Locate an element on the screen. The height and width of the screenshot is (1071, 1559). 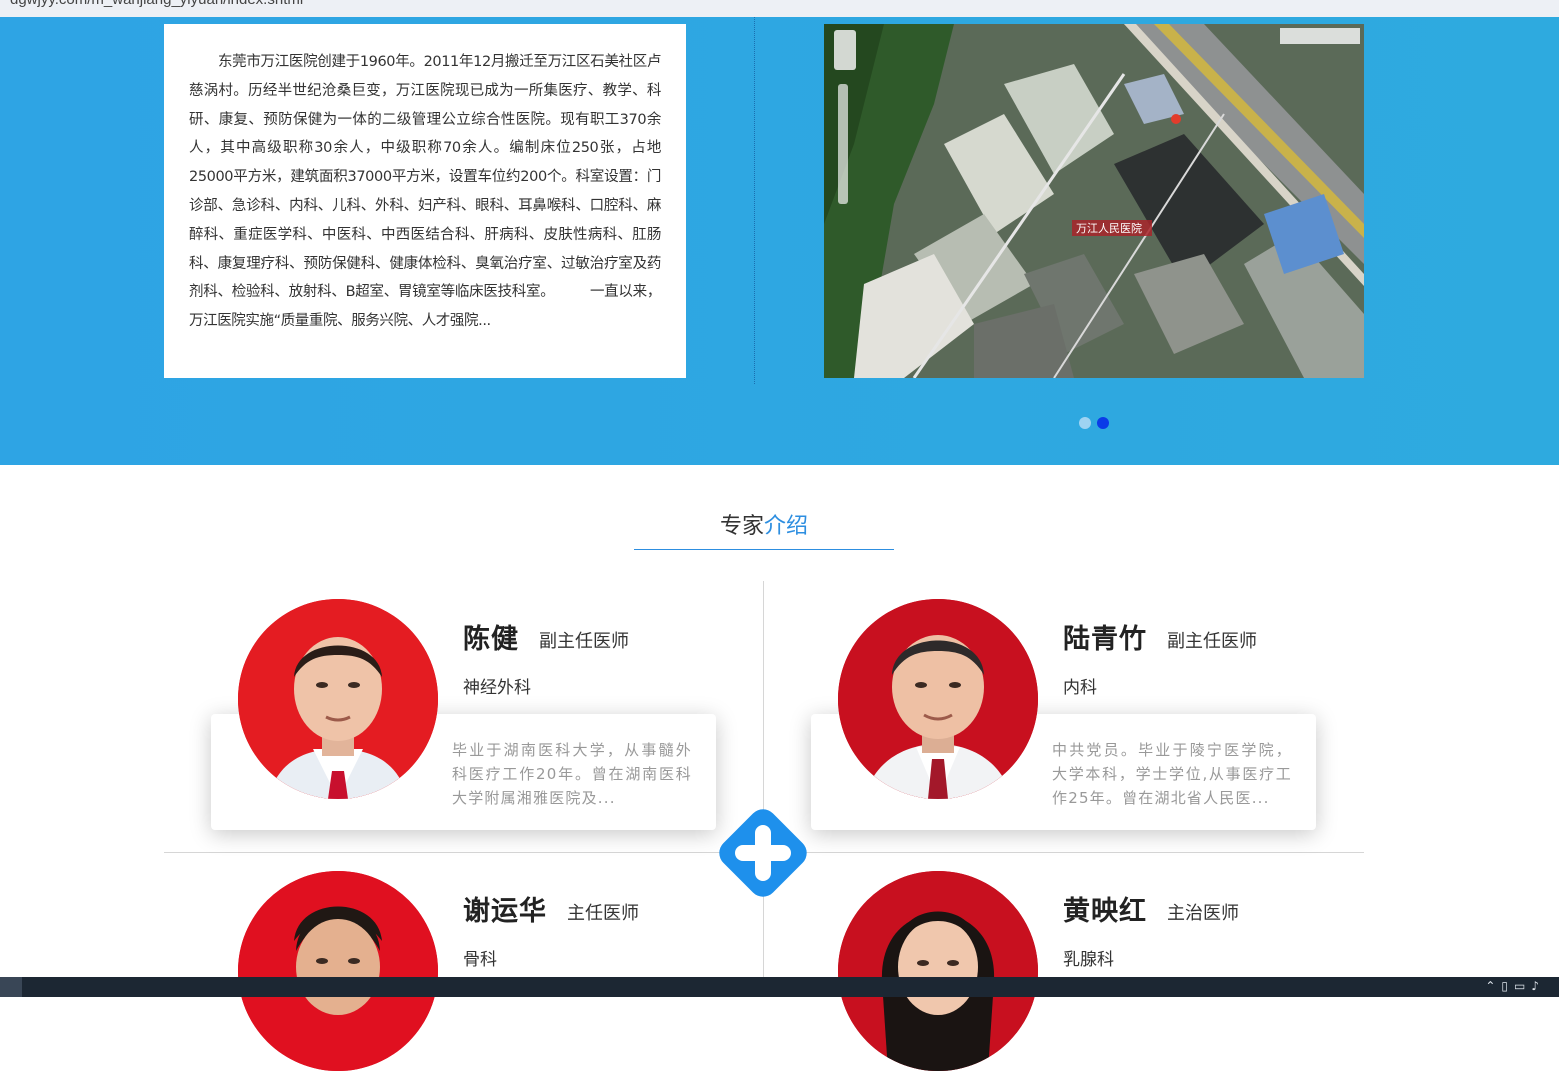
volume-icon: ♪ is located at coordinates (1538, 986).